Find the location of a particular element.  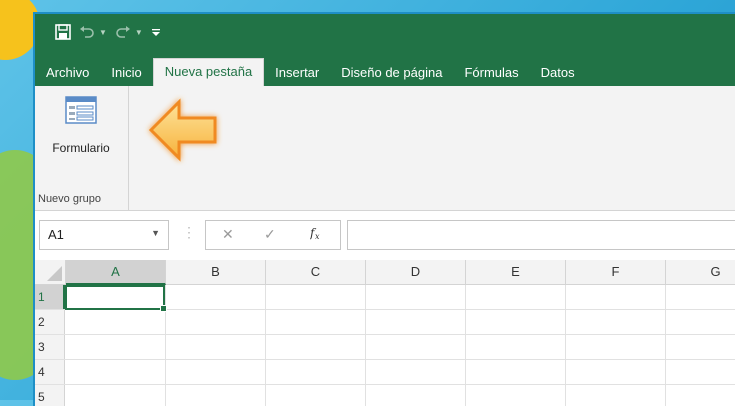

form-button: Formulario is located at coordinates (81, 125).